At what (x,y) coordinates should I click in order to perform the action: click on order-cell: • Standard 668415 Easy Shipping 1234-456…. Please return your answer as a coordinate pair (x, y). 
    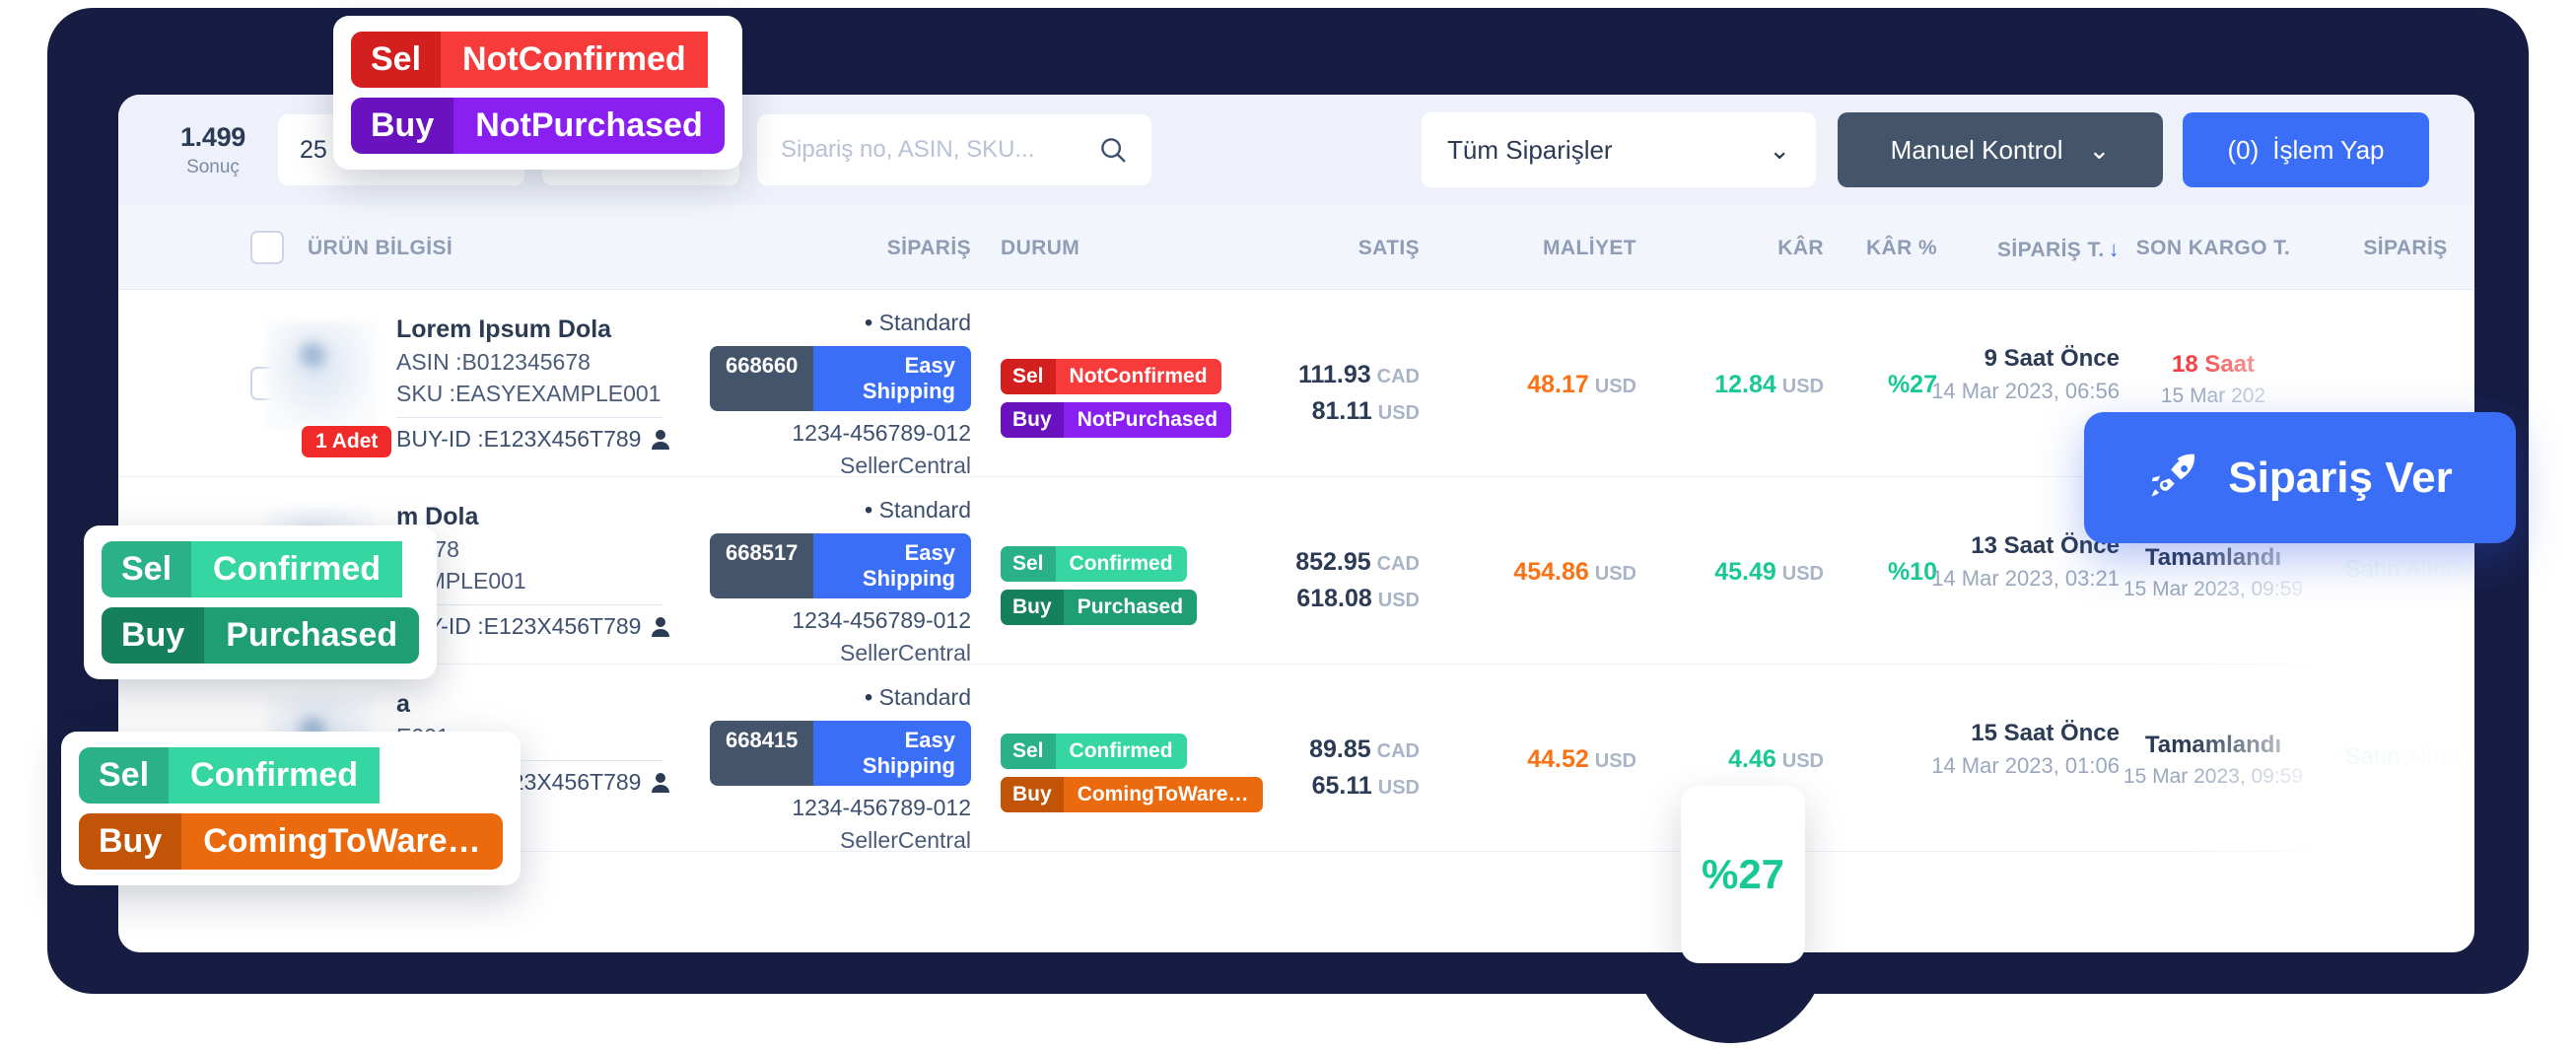
    Looking at the image, I should click on (841, 769).